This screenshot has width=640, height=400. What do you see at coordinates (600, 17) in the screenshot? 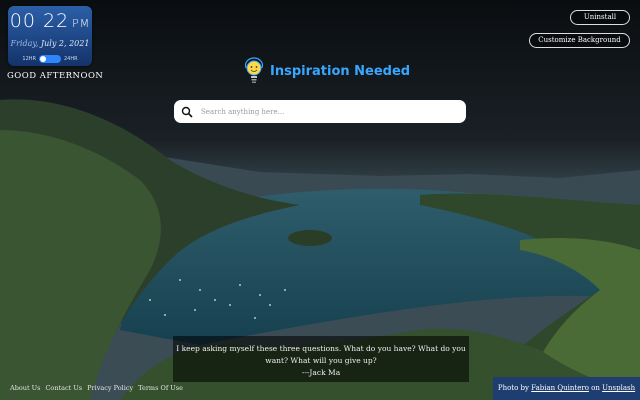
I see `uninstall-button: Uninstall` at bounding box center [600, 17].